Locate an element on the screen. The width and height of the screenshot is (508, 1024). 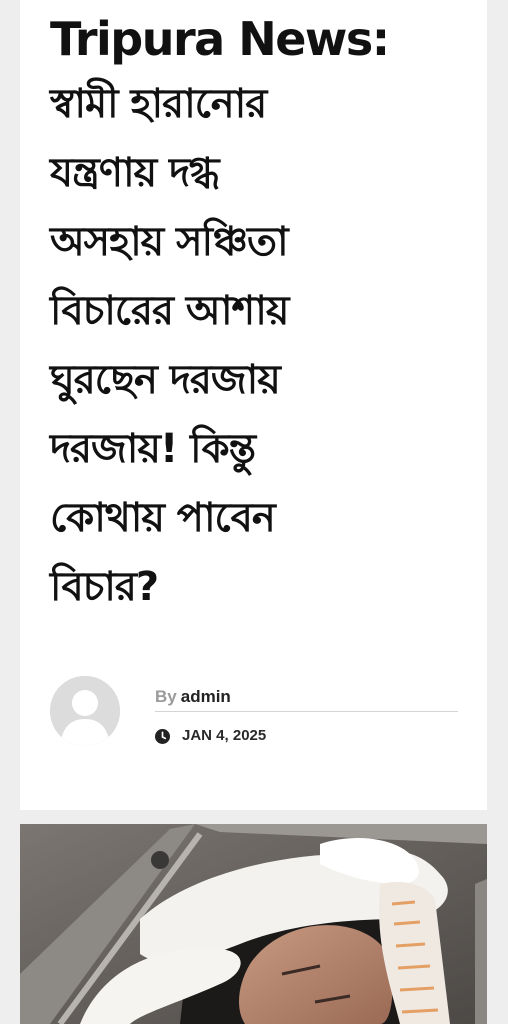
title-line: দরজায়! কিন্তু is located at coordinates (153, 449).